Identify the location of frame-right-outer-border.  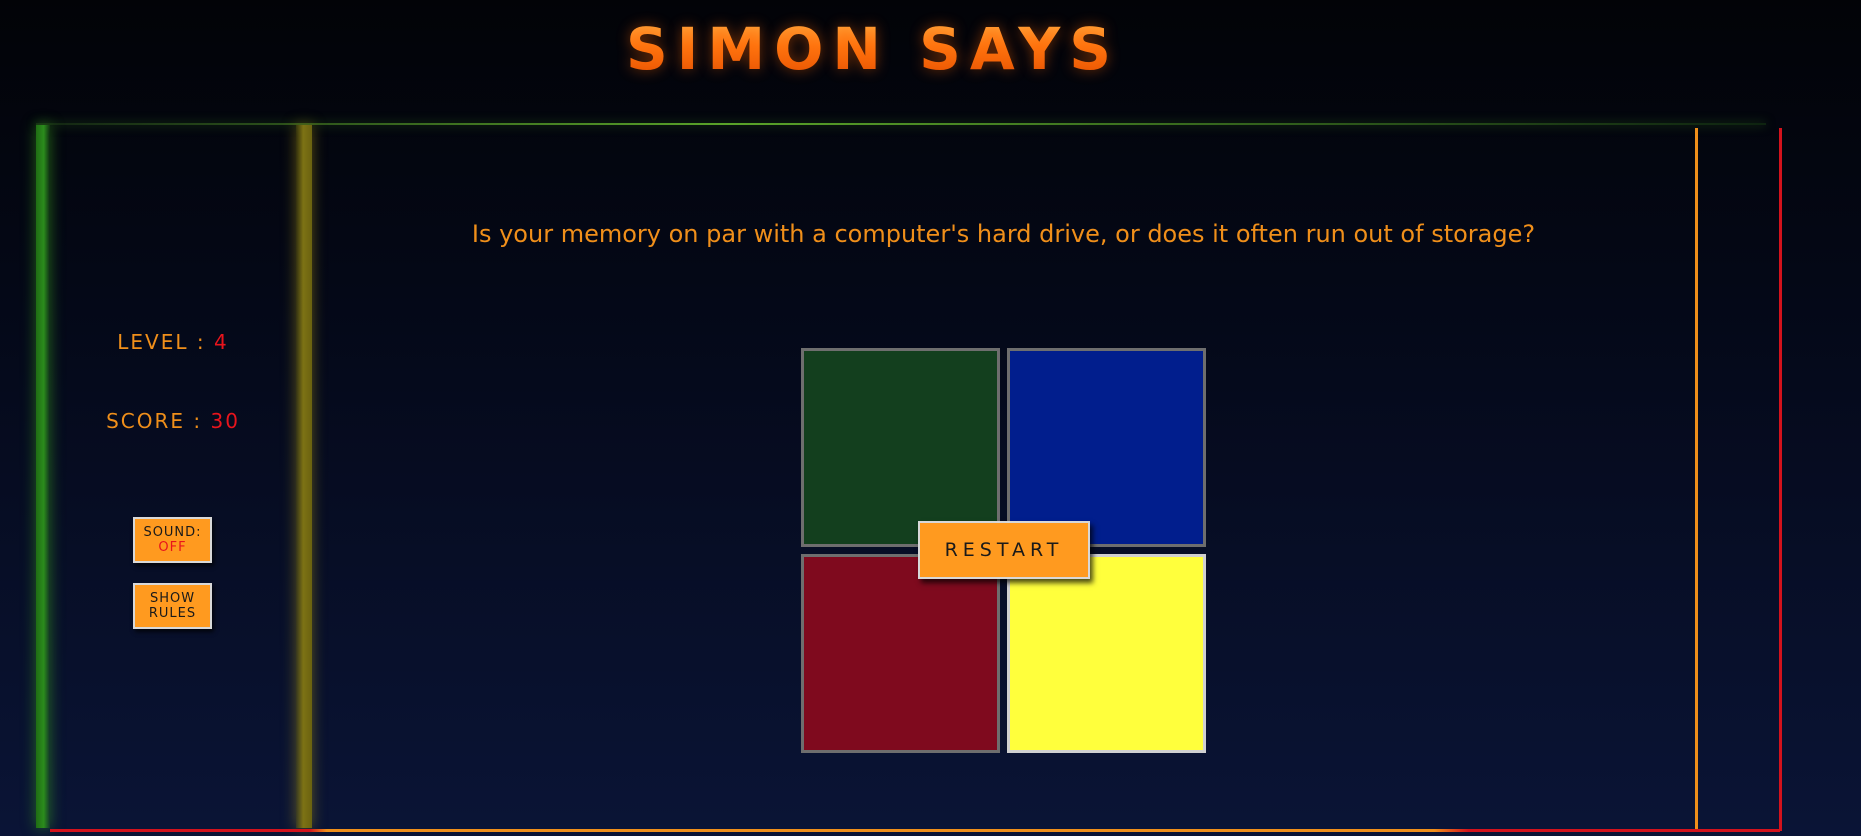
(1780, 479).